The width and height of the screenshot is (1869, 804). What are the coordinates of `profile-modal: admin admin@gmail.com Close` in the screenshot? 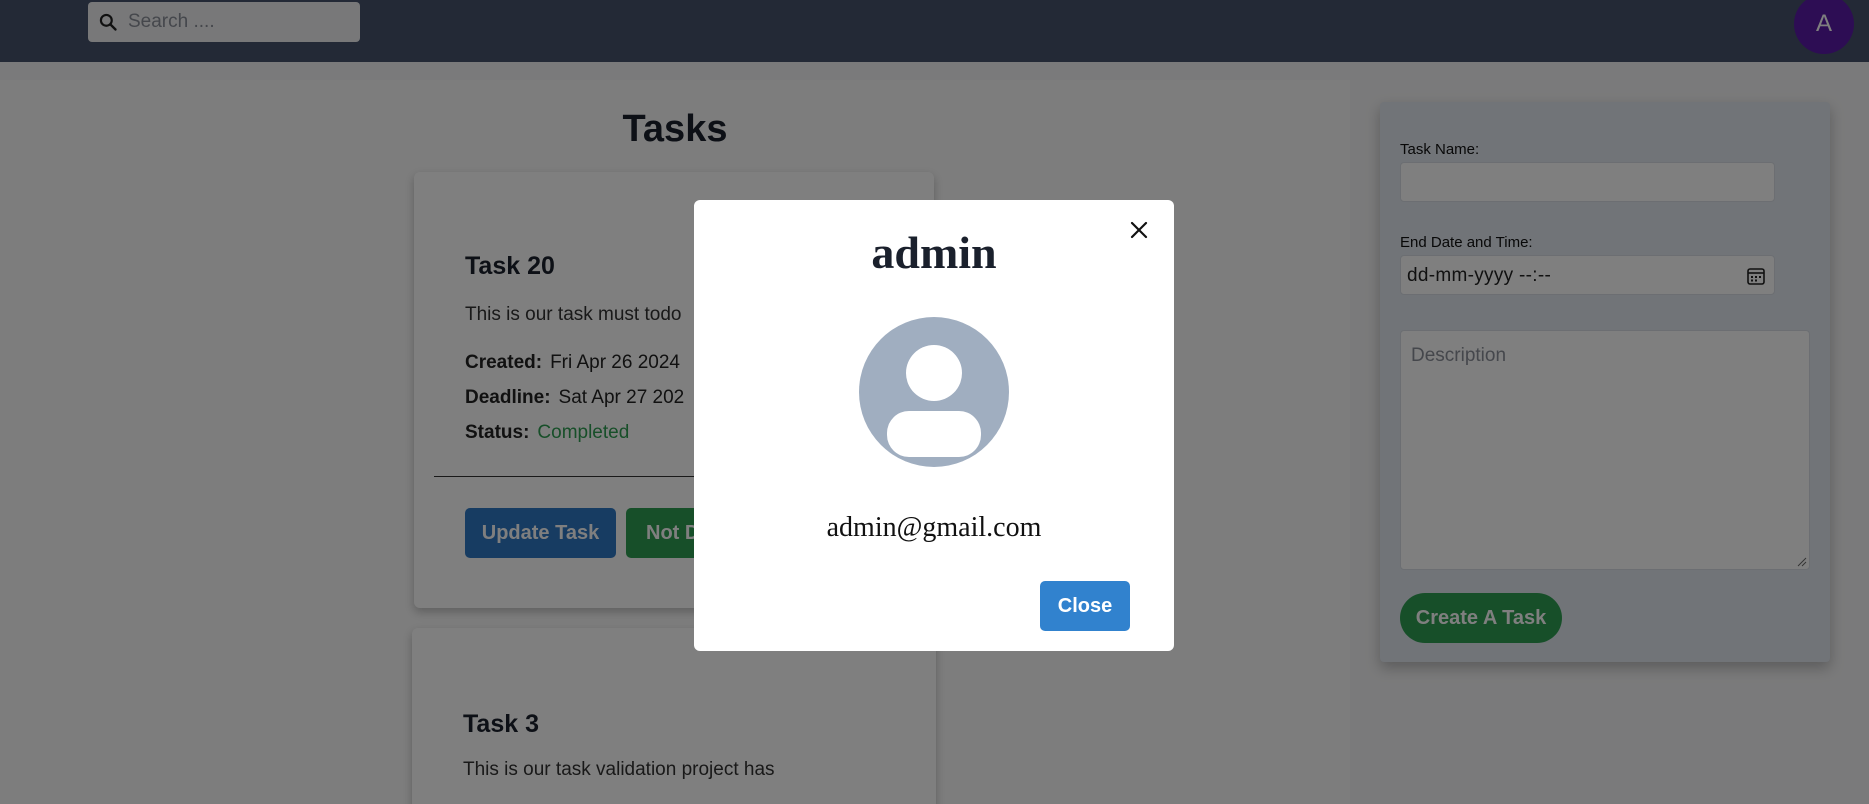 It's located at (934, 425).